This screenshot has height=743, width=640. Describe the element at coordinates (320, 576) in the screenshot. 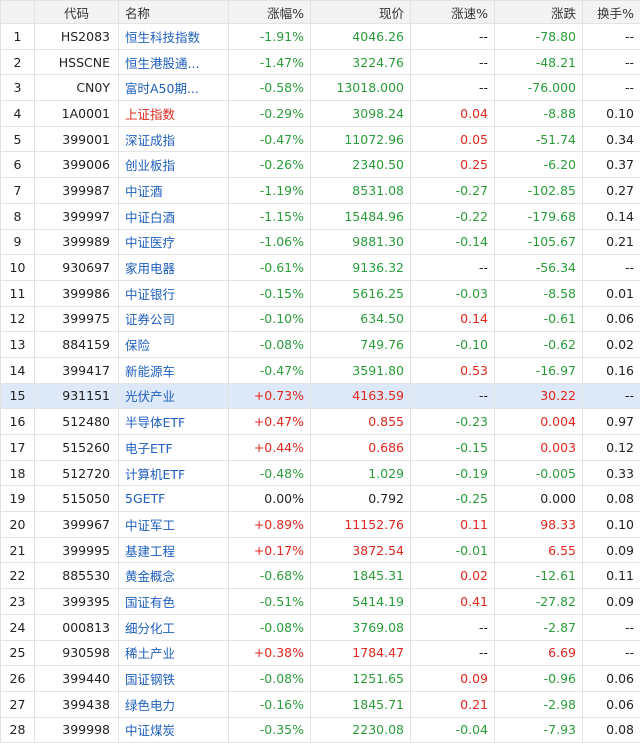

I see `table-row: 22885530黄金概念-0.68%1845.310.02-12.610.11` at that location.